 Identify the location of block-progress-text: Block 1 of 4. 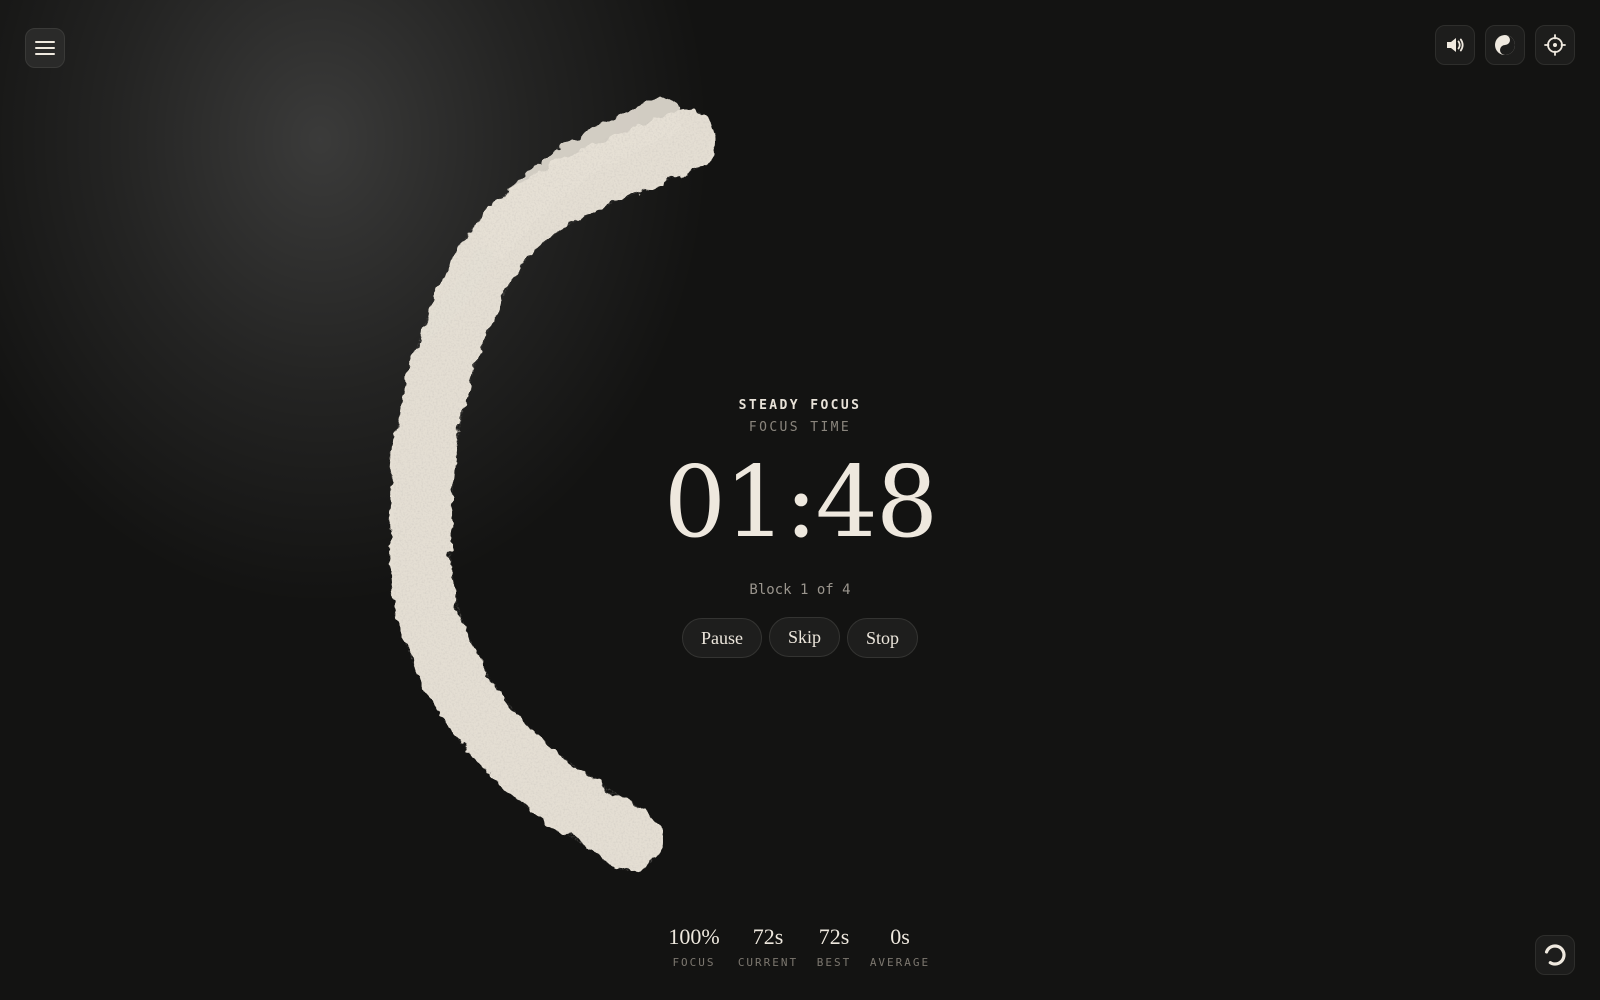
(800, 590).